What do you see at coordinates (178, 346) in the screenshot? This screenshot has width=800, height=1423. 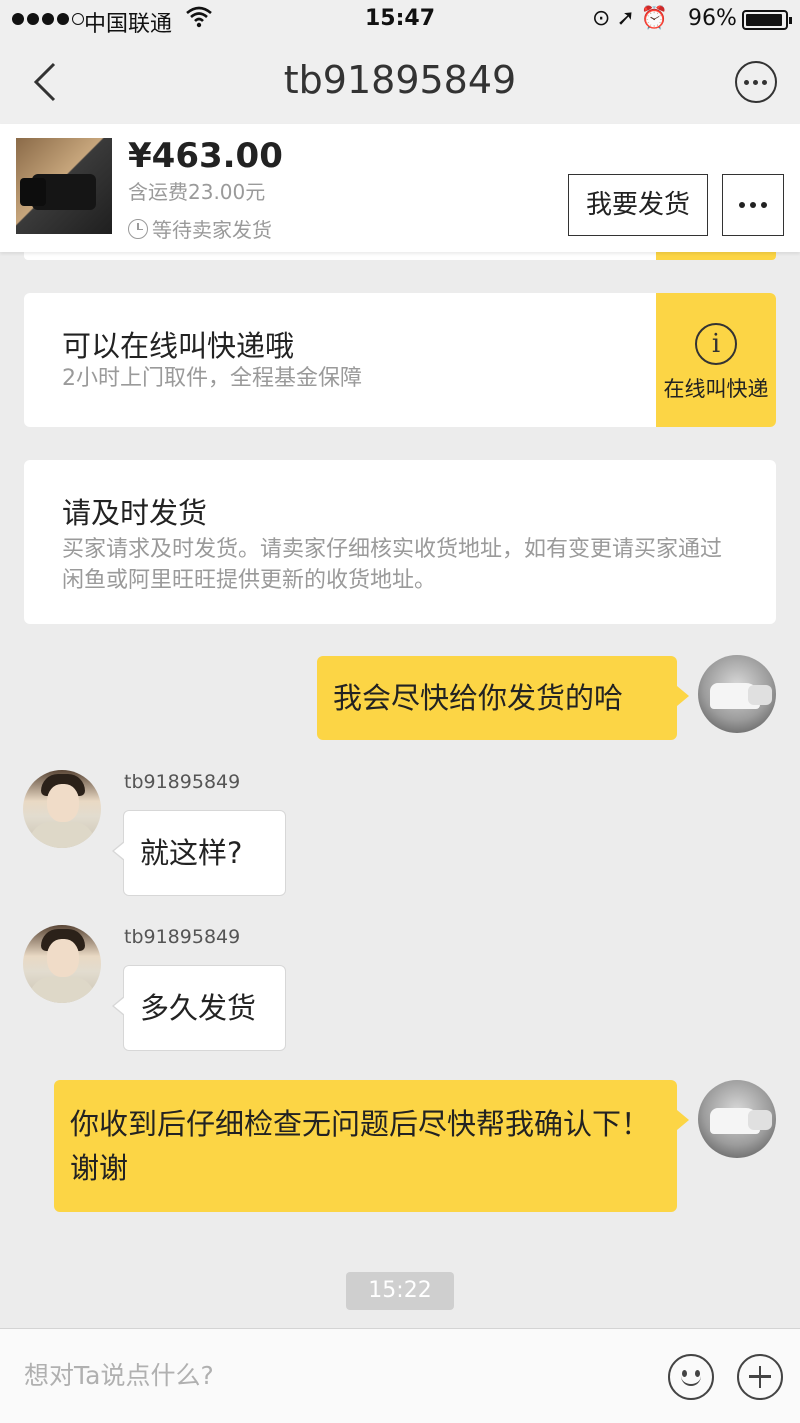 I see `courier-title: 可以在线叫快递哦` at bounding box center [178, 346].